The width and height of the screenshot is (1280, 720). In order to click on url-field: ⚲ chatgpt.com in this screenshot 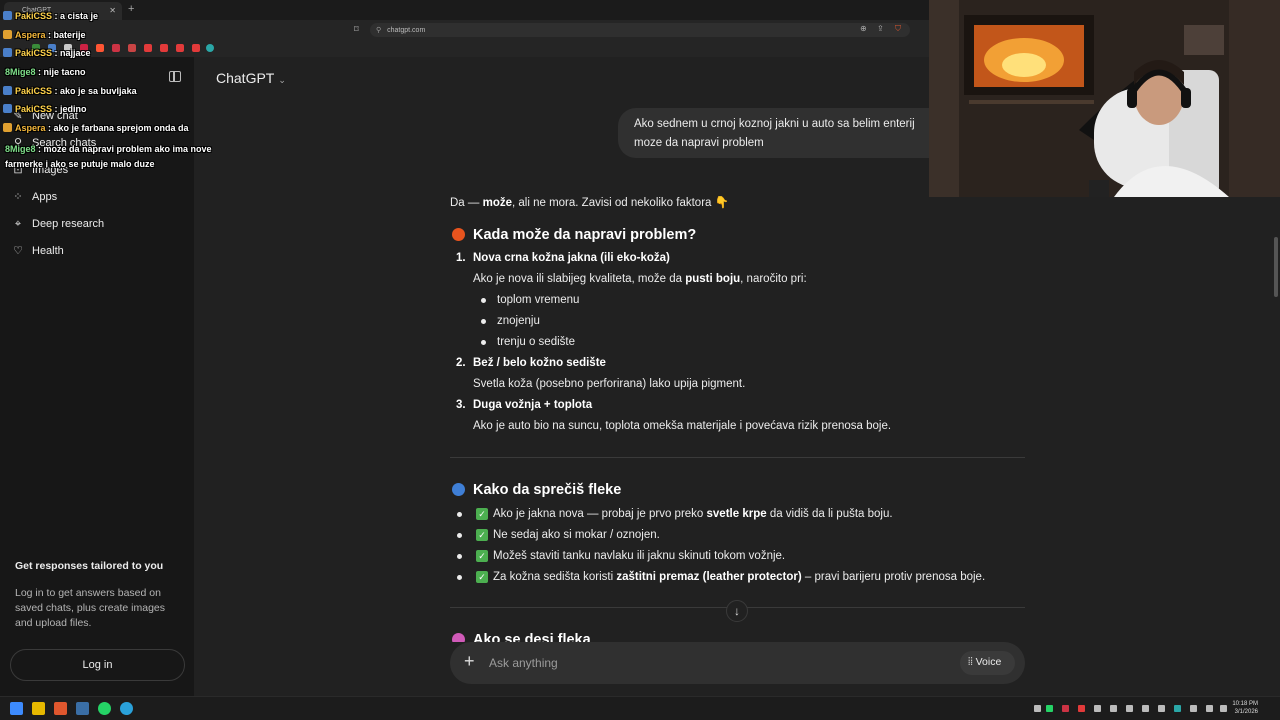, I will do `click(640, 30)`.